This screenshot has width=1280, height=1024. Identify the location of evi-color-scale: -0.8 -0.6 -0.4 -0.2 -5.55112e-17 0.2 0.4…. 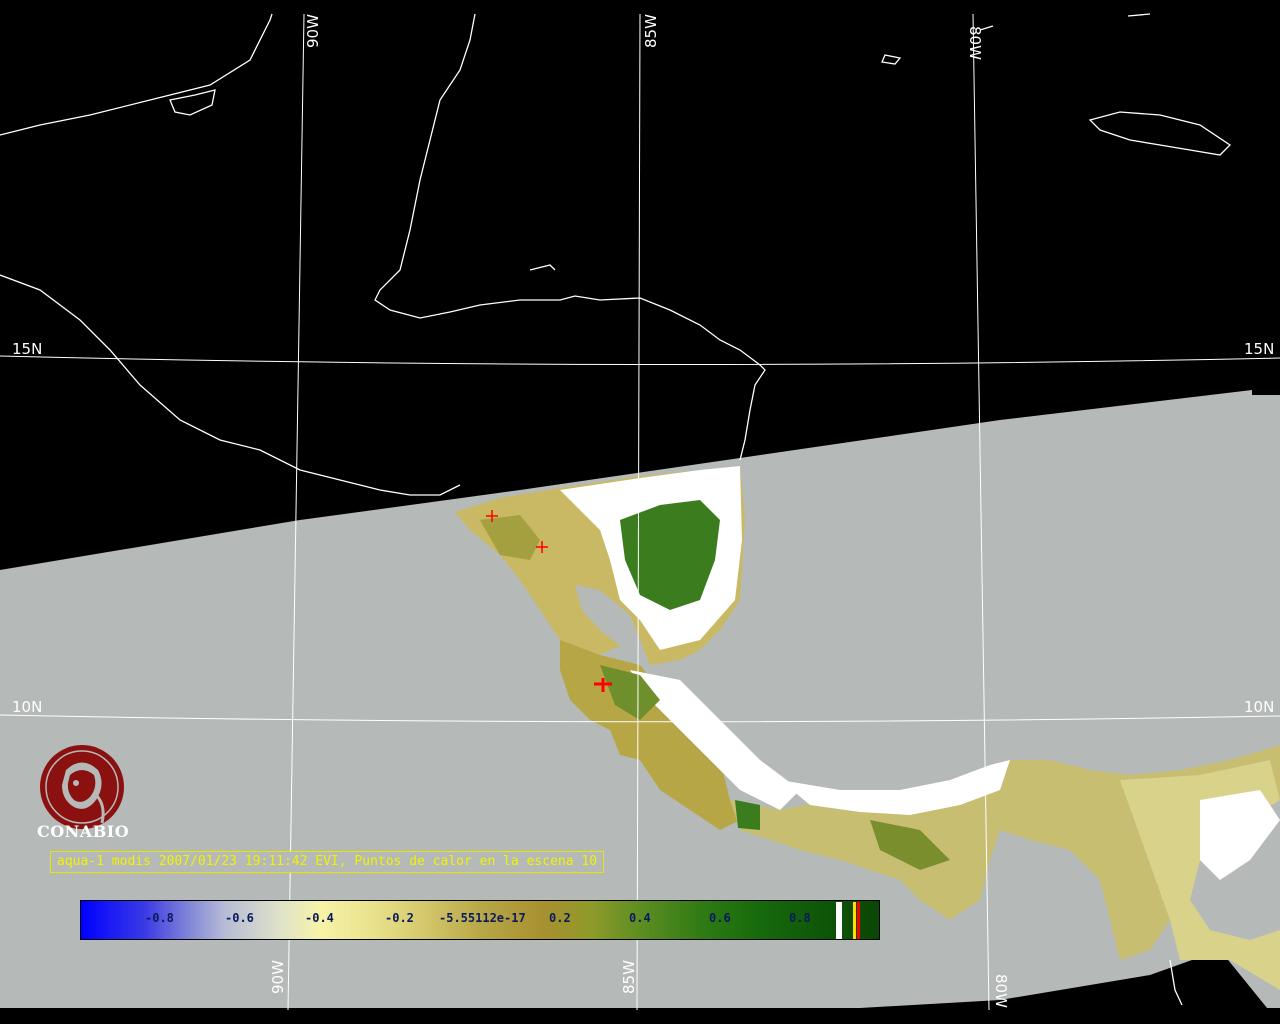
(480, 920).